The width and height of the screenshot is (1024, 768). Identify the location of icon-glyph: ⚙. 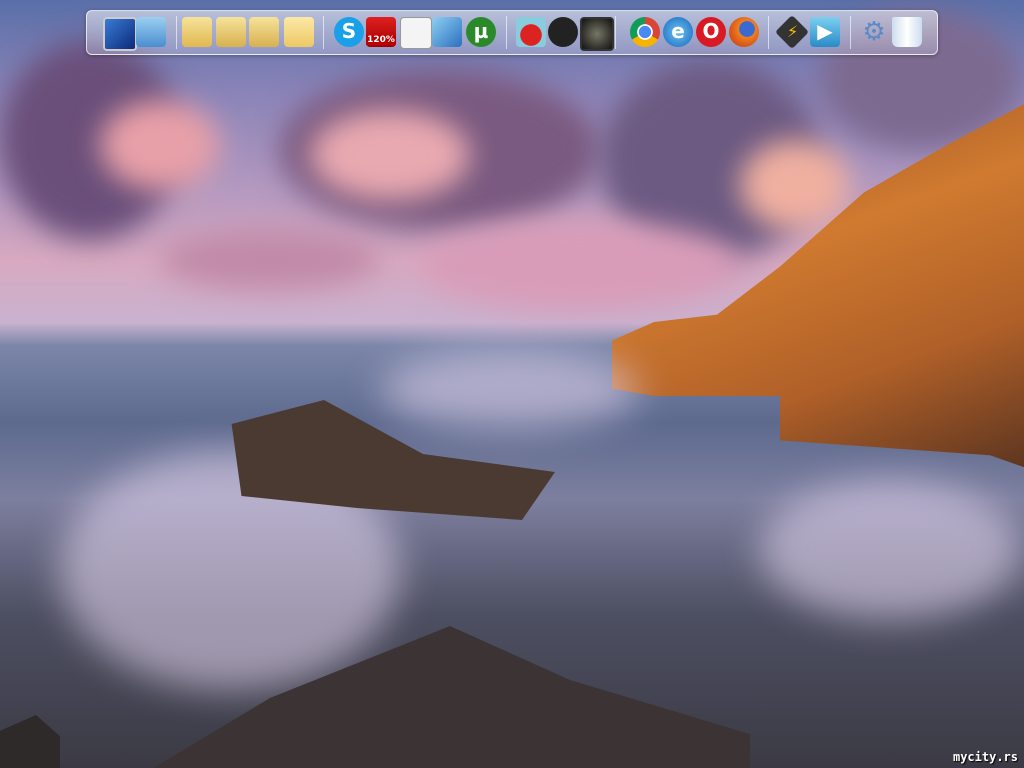
(874, 32).